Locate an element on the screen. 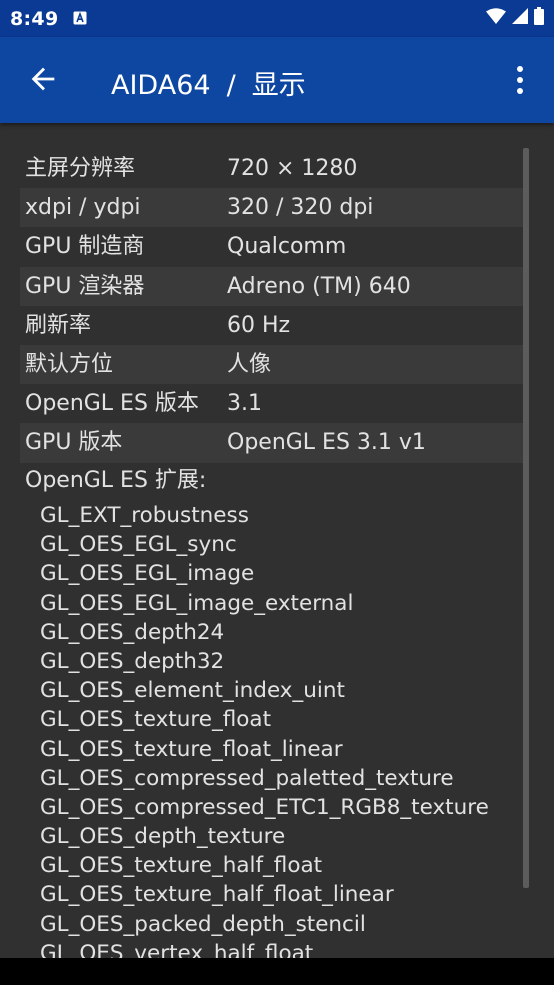 This screenshot has width=554, height=985. extensions-heading: OpenGL ES 扩展: is located at coordinates (116, 480).